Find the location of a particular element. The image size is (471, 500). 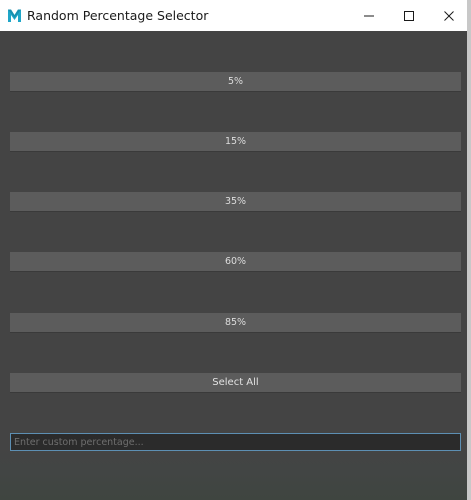

close-icon is located at coordinates (449, 15).